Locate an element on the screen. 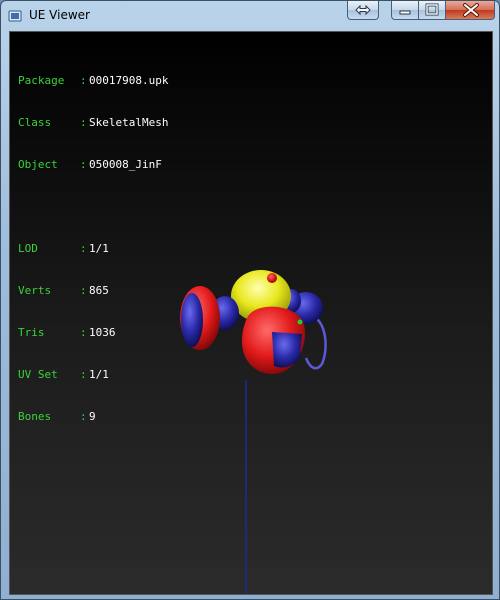 Image resolution: width=500 pixels, height=600 pixels. close-icon is located at coordinates (471, 10).